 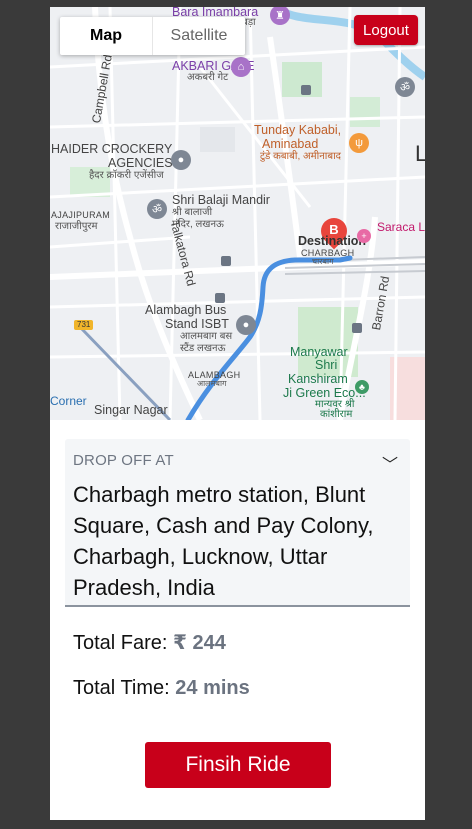 What do you see at coordinates (221, 200) in the screenshot?
I see `map-label-balaji: Shri Balaji Mandir` at bounding box center [221, 200].